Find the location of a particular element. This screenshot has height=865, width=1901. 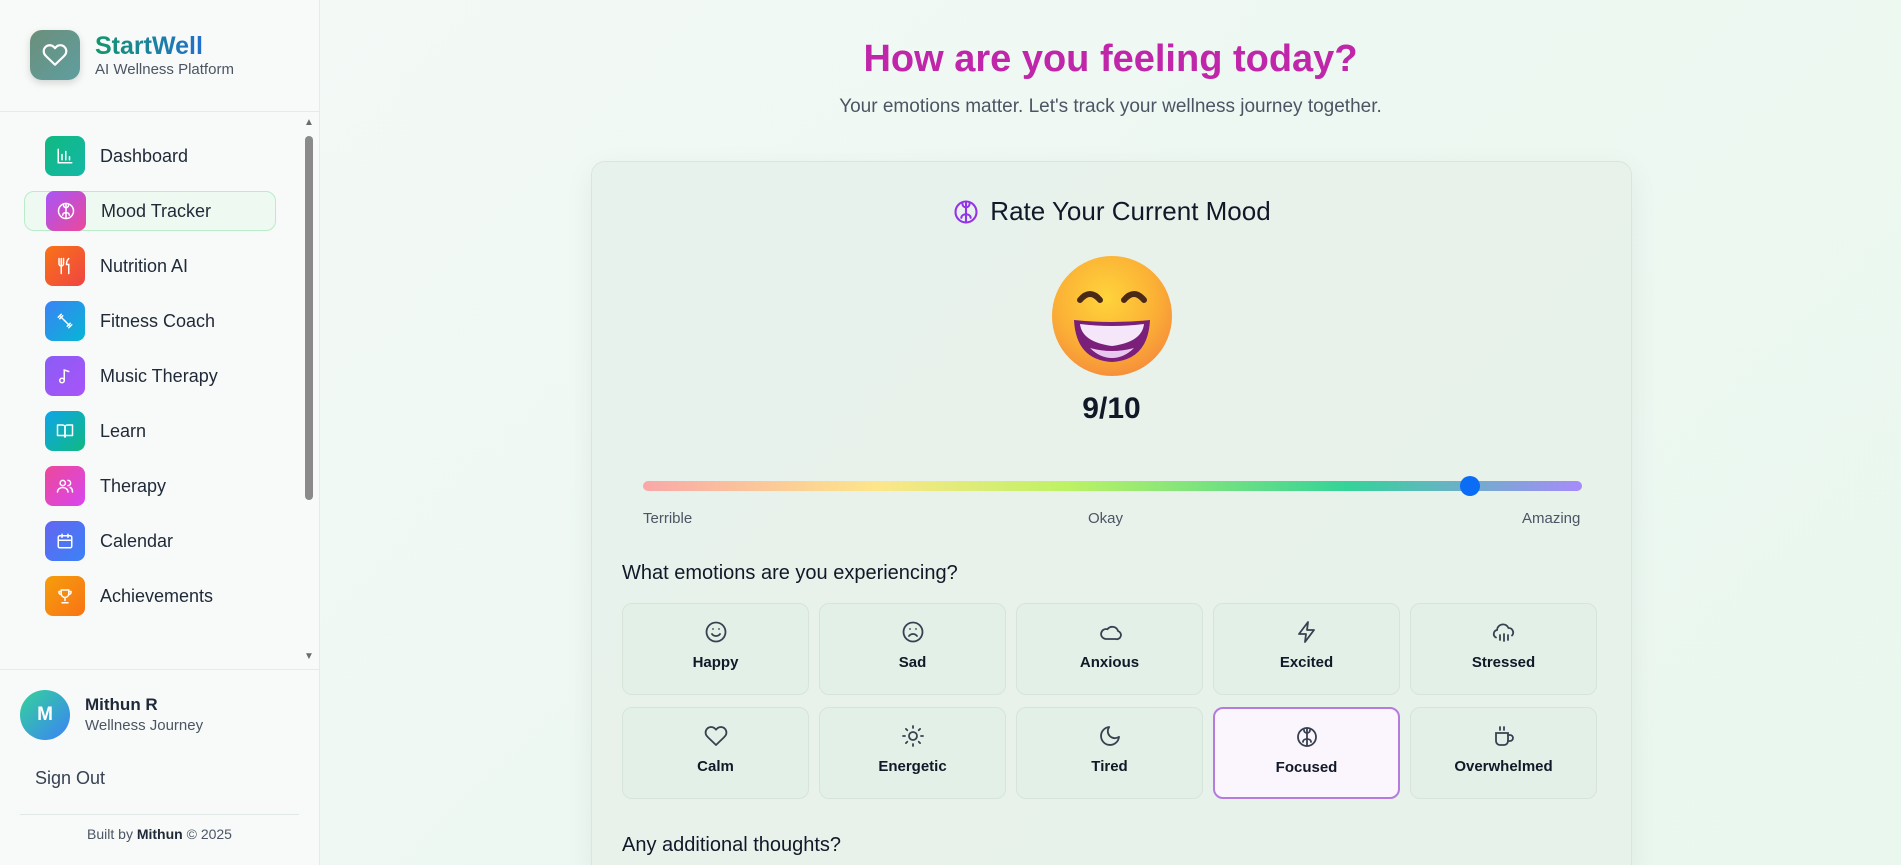

book-icon is located at coordinates (65, 431).